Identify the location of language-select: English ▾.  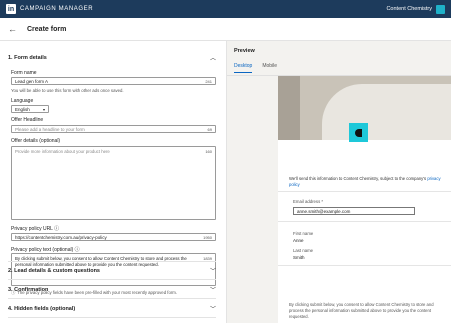
(30, 109).